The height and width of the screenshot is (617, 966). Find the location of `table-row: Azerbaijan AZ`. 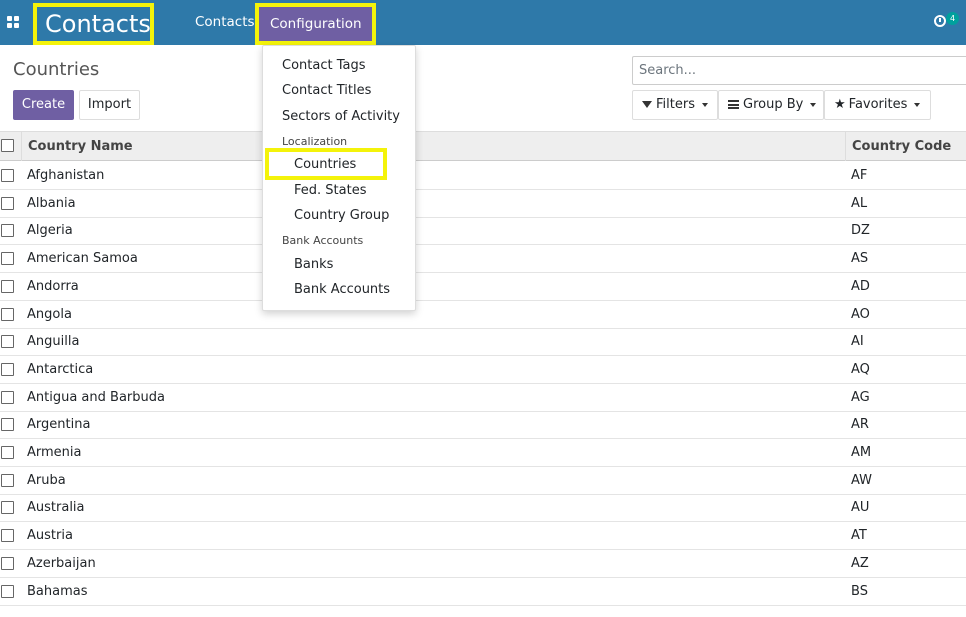

table-row: Azerbaijan AZ is located at coordinates (483, 564).